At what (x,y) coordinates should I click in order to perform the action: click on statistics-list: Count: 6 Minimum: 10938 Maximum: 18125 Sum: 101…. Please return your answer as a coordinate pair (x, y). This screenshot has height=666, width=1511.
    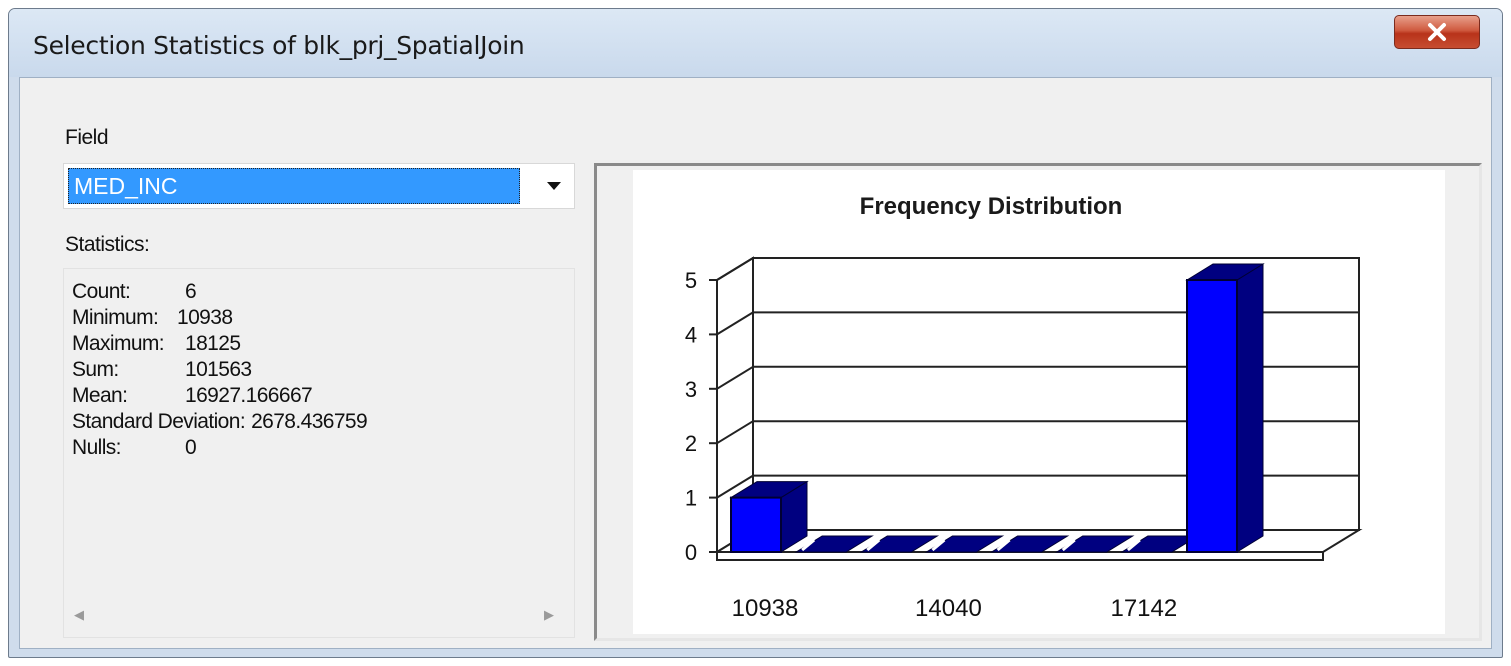
    Looking at the image, I should click on (220, 370).